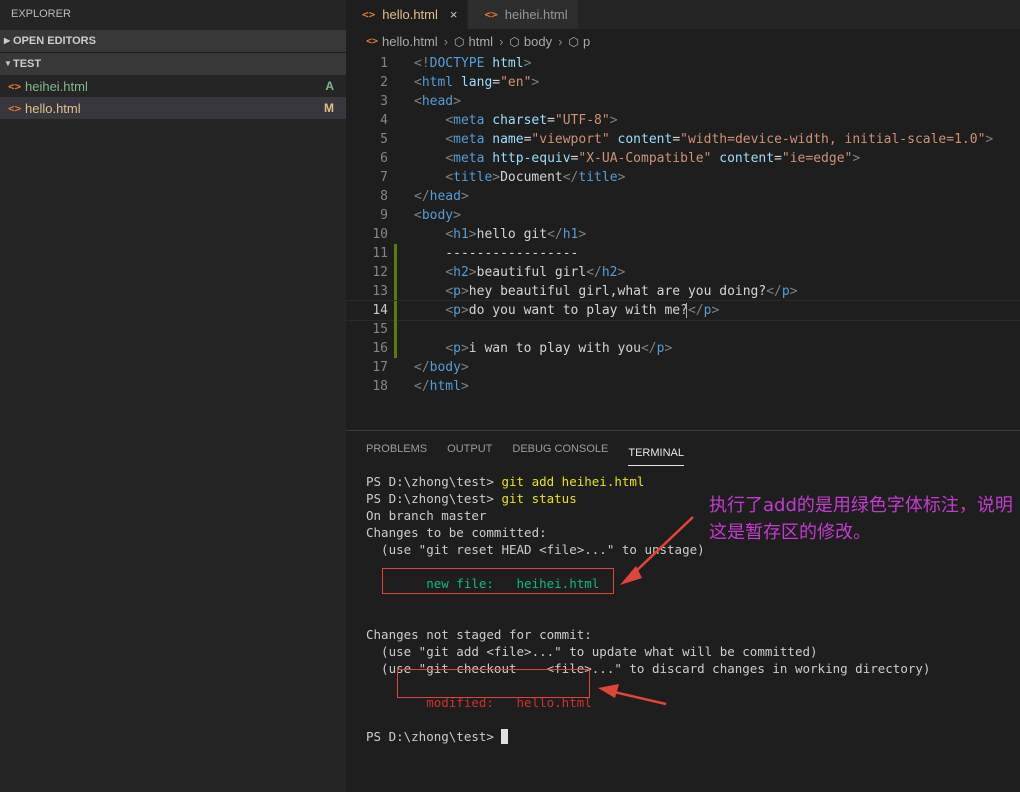 This screenshot has width=1020, height=792. I want to click on close-icon: ×, so click(454, 14).